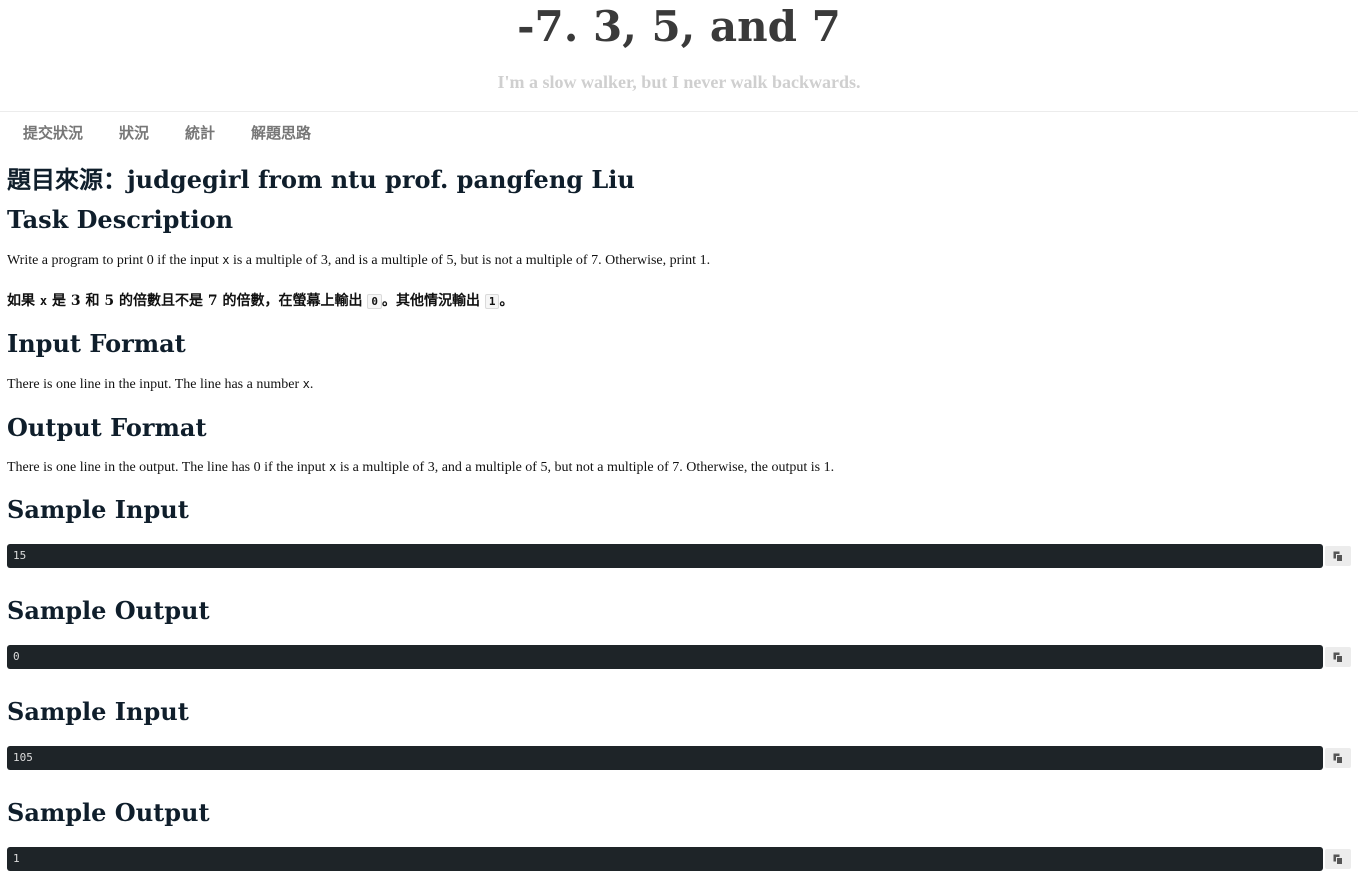 The image size is (1358, 893). I want to click on output-format-heading: Output Format, so click(107, 427).